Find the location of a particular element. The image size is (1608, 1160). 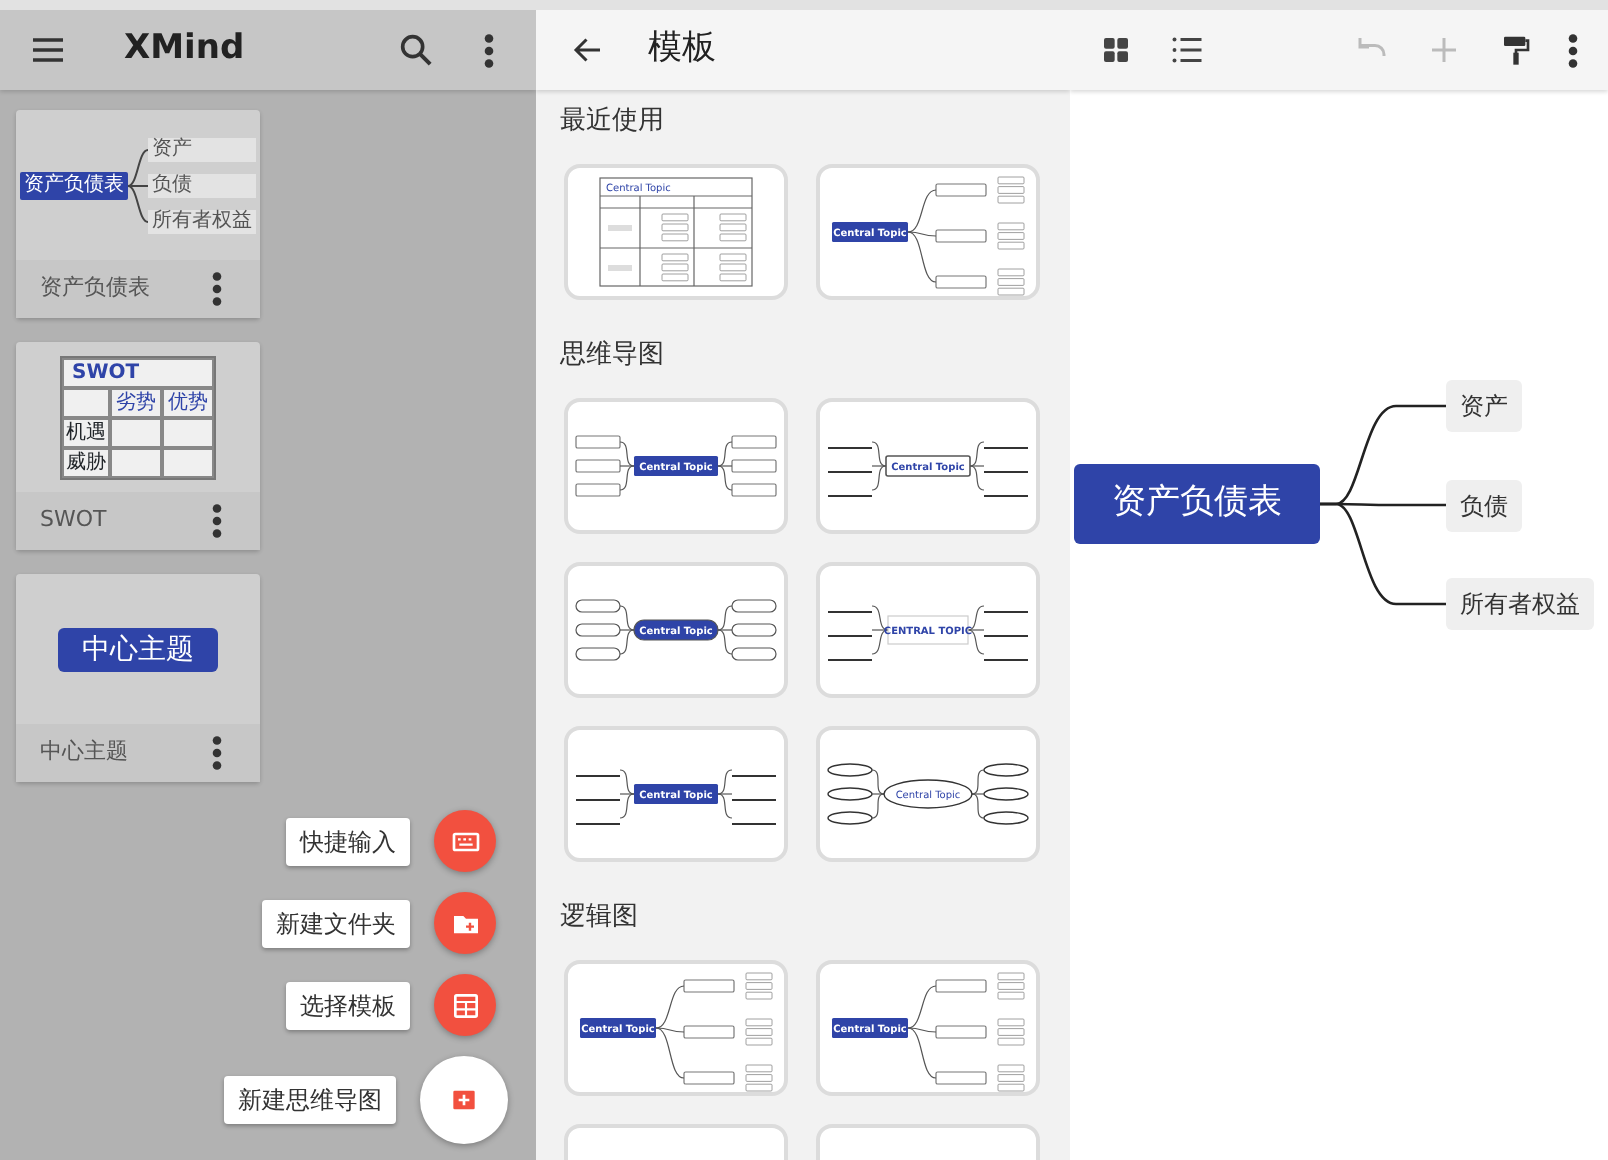

file-name: SWOT is located at coordinates (73, 520).